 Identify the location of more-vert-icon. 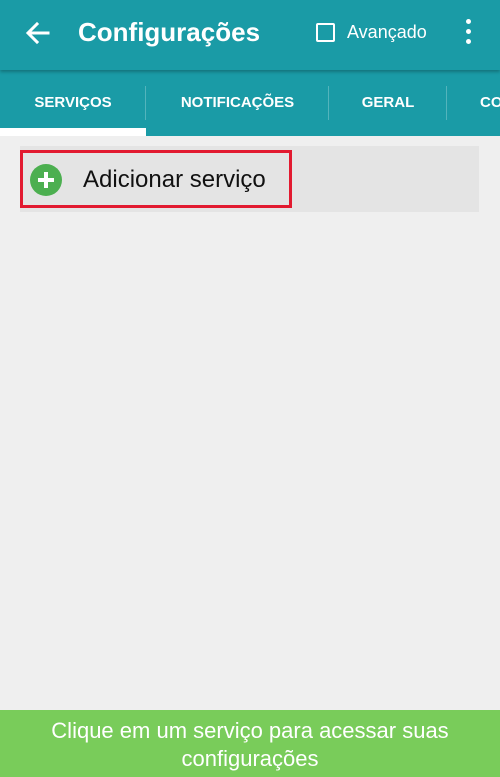
(469, 32).